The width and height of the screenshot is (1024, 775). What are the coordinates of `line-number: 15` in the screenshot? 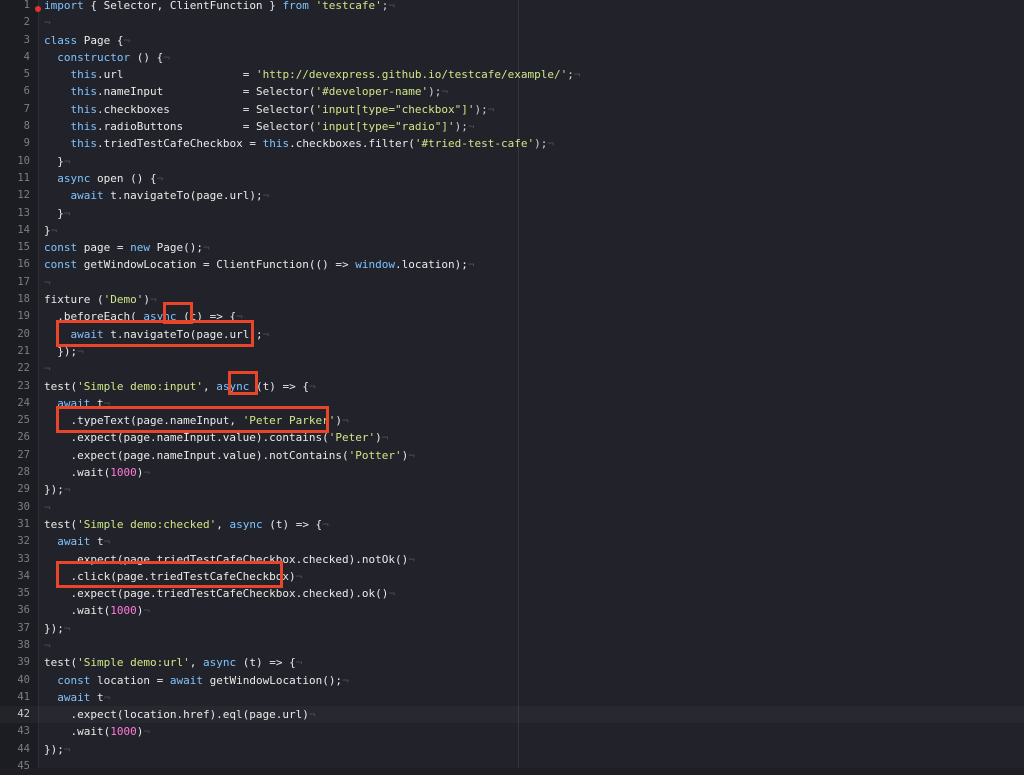 It's located at (15, 247).